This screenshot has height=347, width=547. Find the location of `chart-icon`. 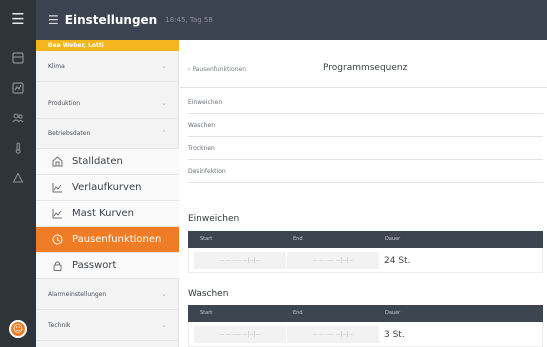

chart-icon is located at coordinates (18, 88).